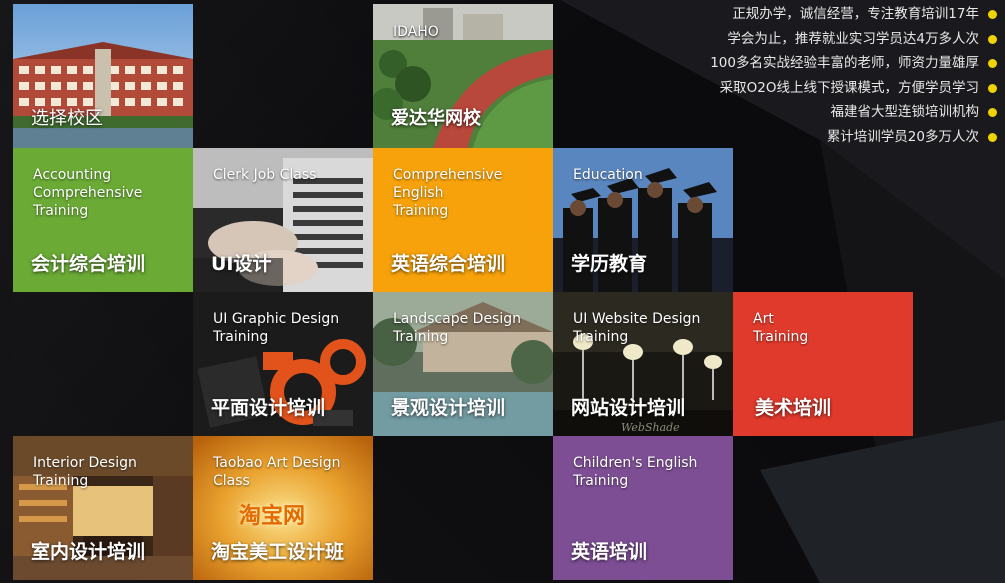 The image size is (1005, 583). Describe the element at coordinates (88, 264) in the screenshot. I see `course-chinese-title: 会计综合培训` at that location.